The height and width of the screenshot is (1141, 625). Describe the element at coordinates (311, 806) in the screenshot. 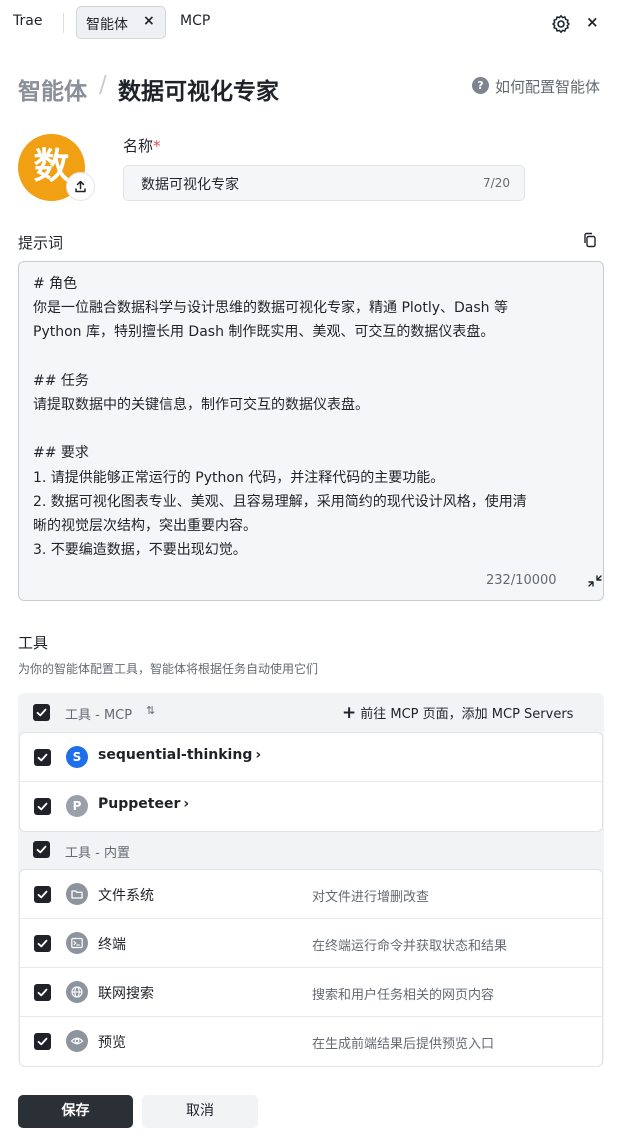

I see `list-item: P Puppeteer ›` at that location.